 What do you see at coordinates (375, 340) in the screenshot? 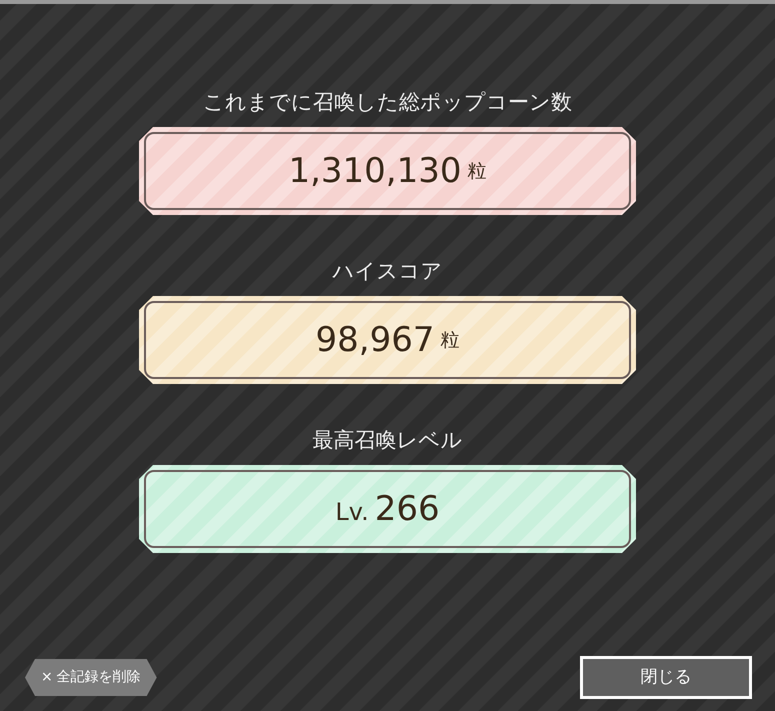
I see `stat-value: 98,967` at bounding box center [375, 340].